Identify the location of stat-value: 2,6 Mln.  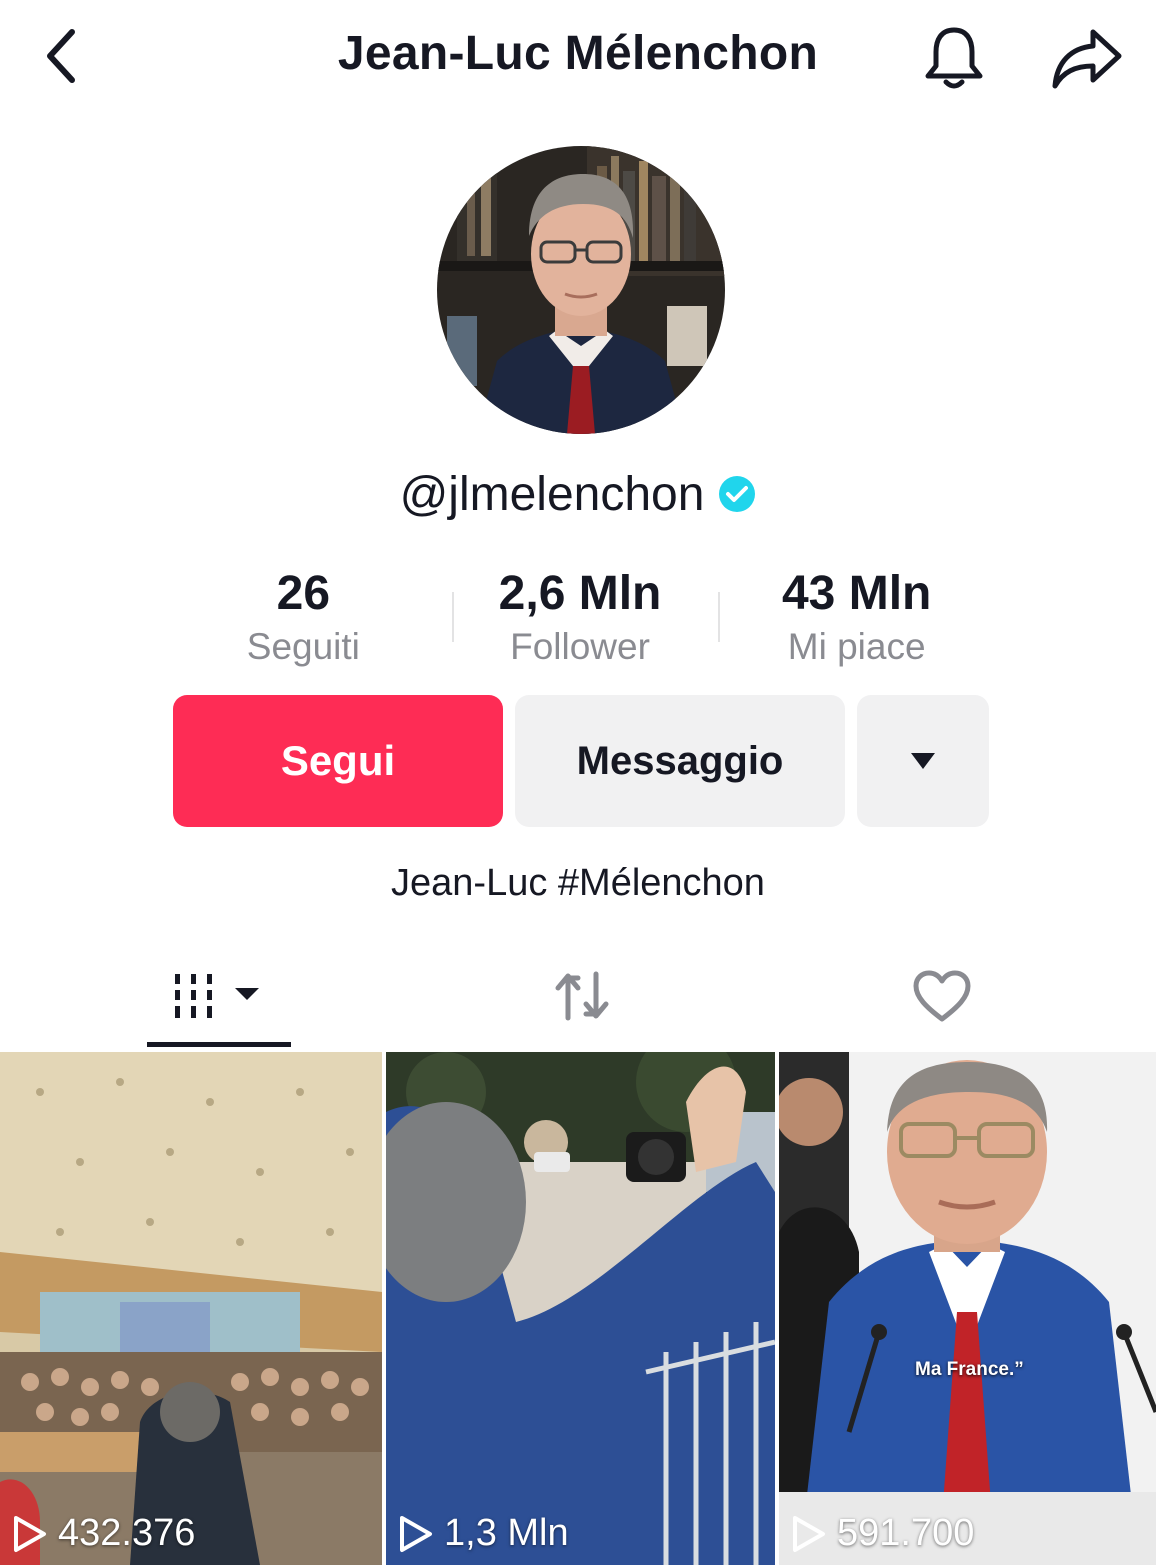
(580, 593).